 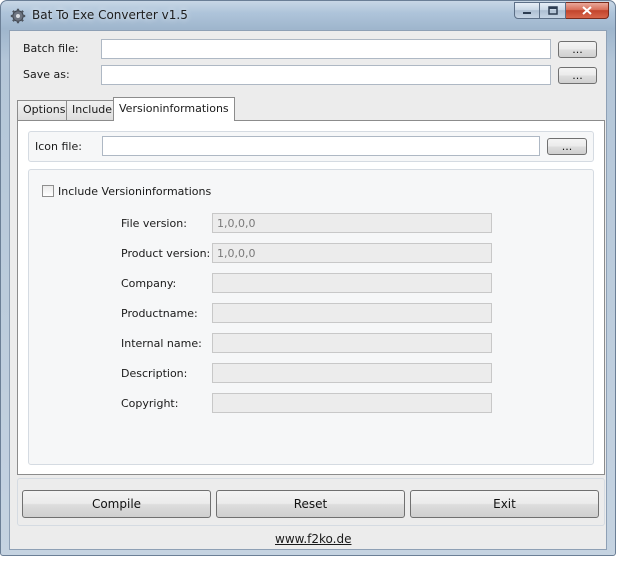 I want to click on file-version-label: File version:, so click(x=154, y=223).